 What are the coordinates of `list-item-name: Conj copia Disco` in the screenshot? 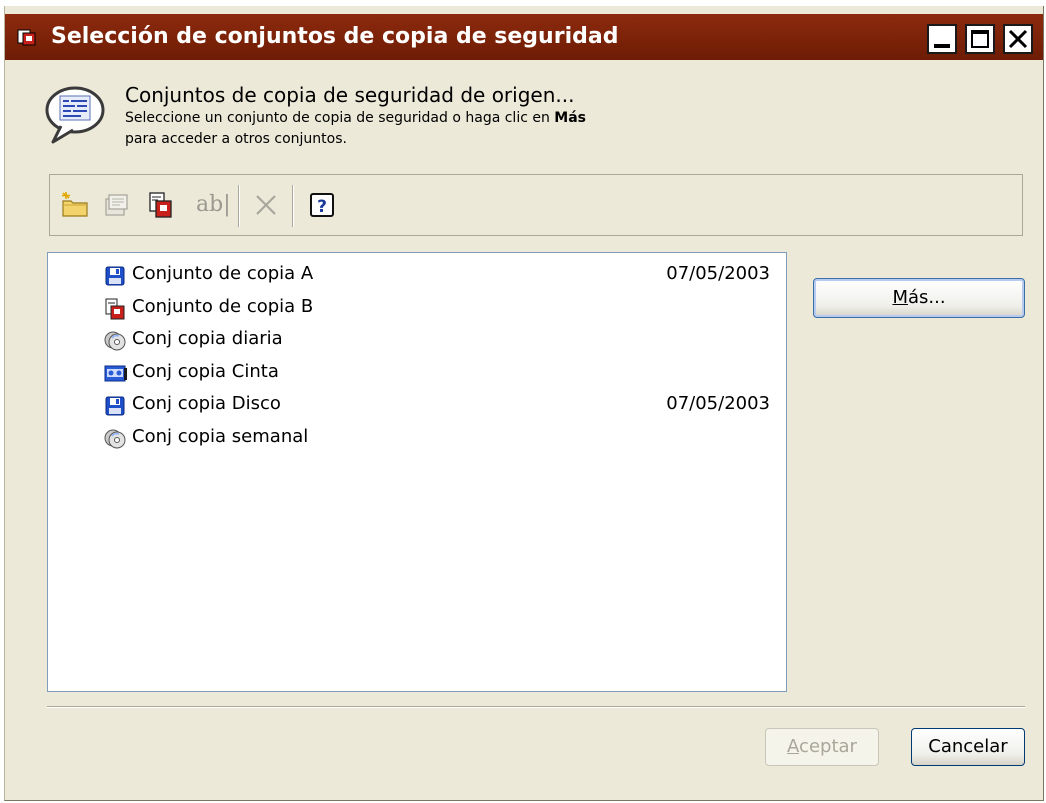 It's located at (206, 403).